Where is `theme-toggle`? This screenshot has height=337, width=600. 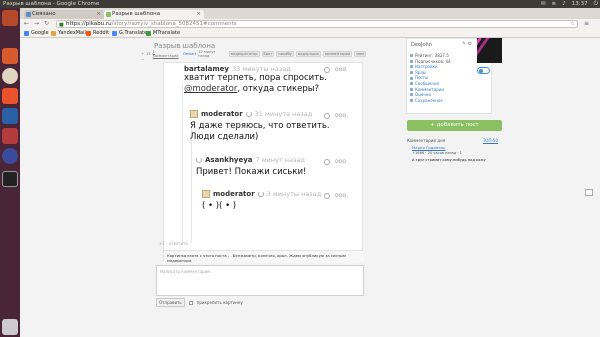
theme-toggle is located at coordinates (483, 70).